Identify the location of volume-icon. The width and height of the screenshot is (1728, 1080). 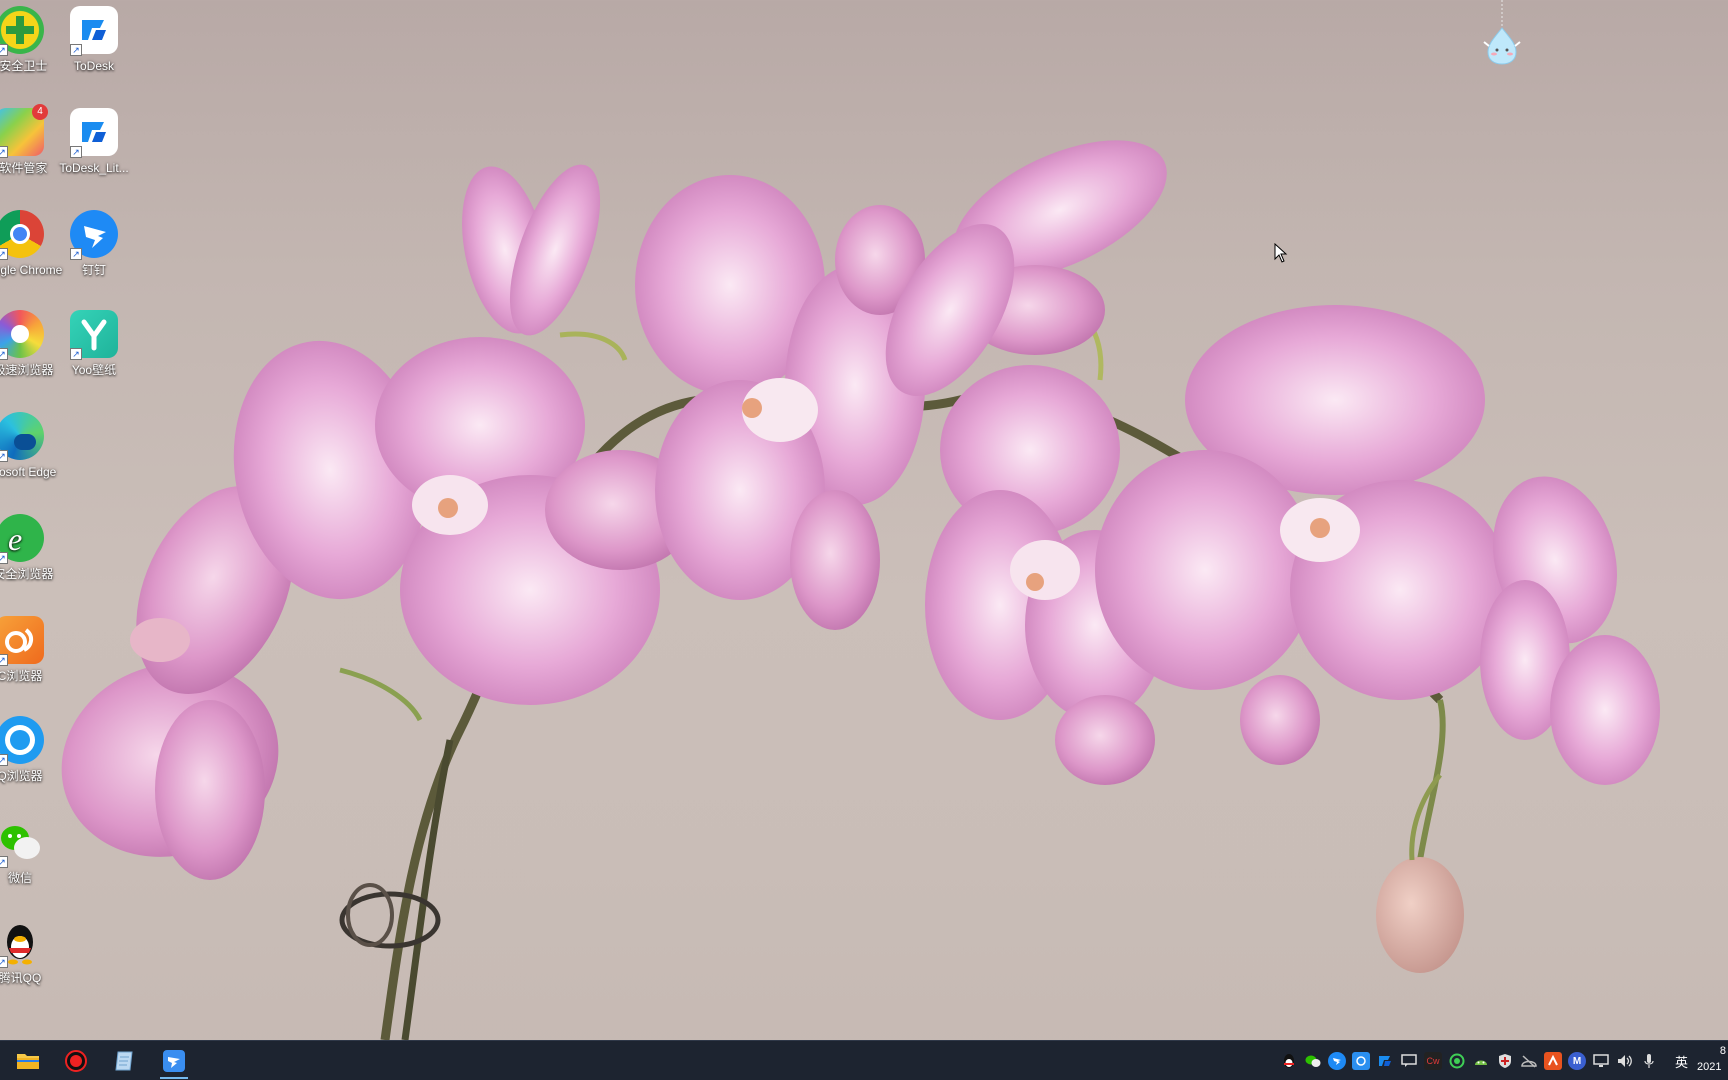
(1625, 1061).